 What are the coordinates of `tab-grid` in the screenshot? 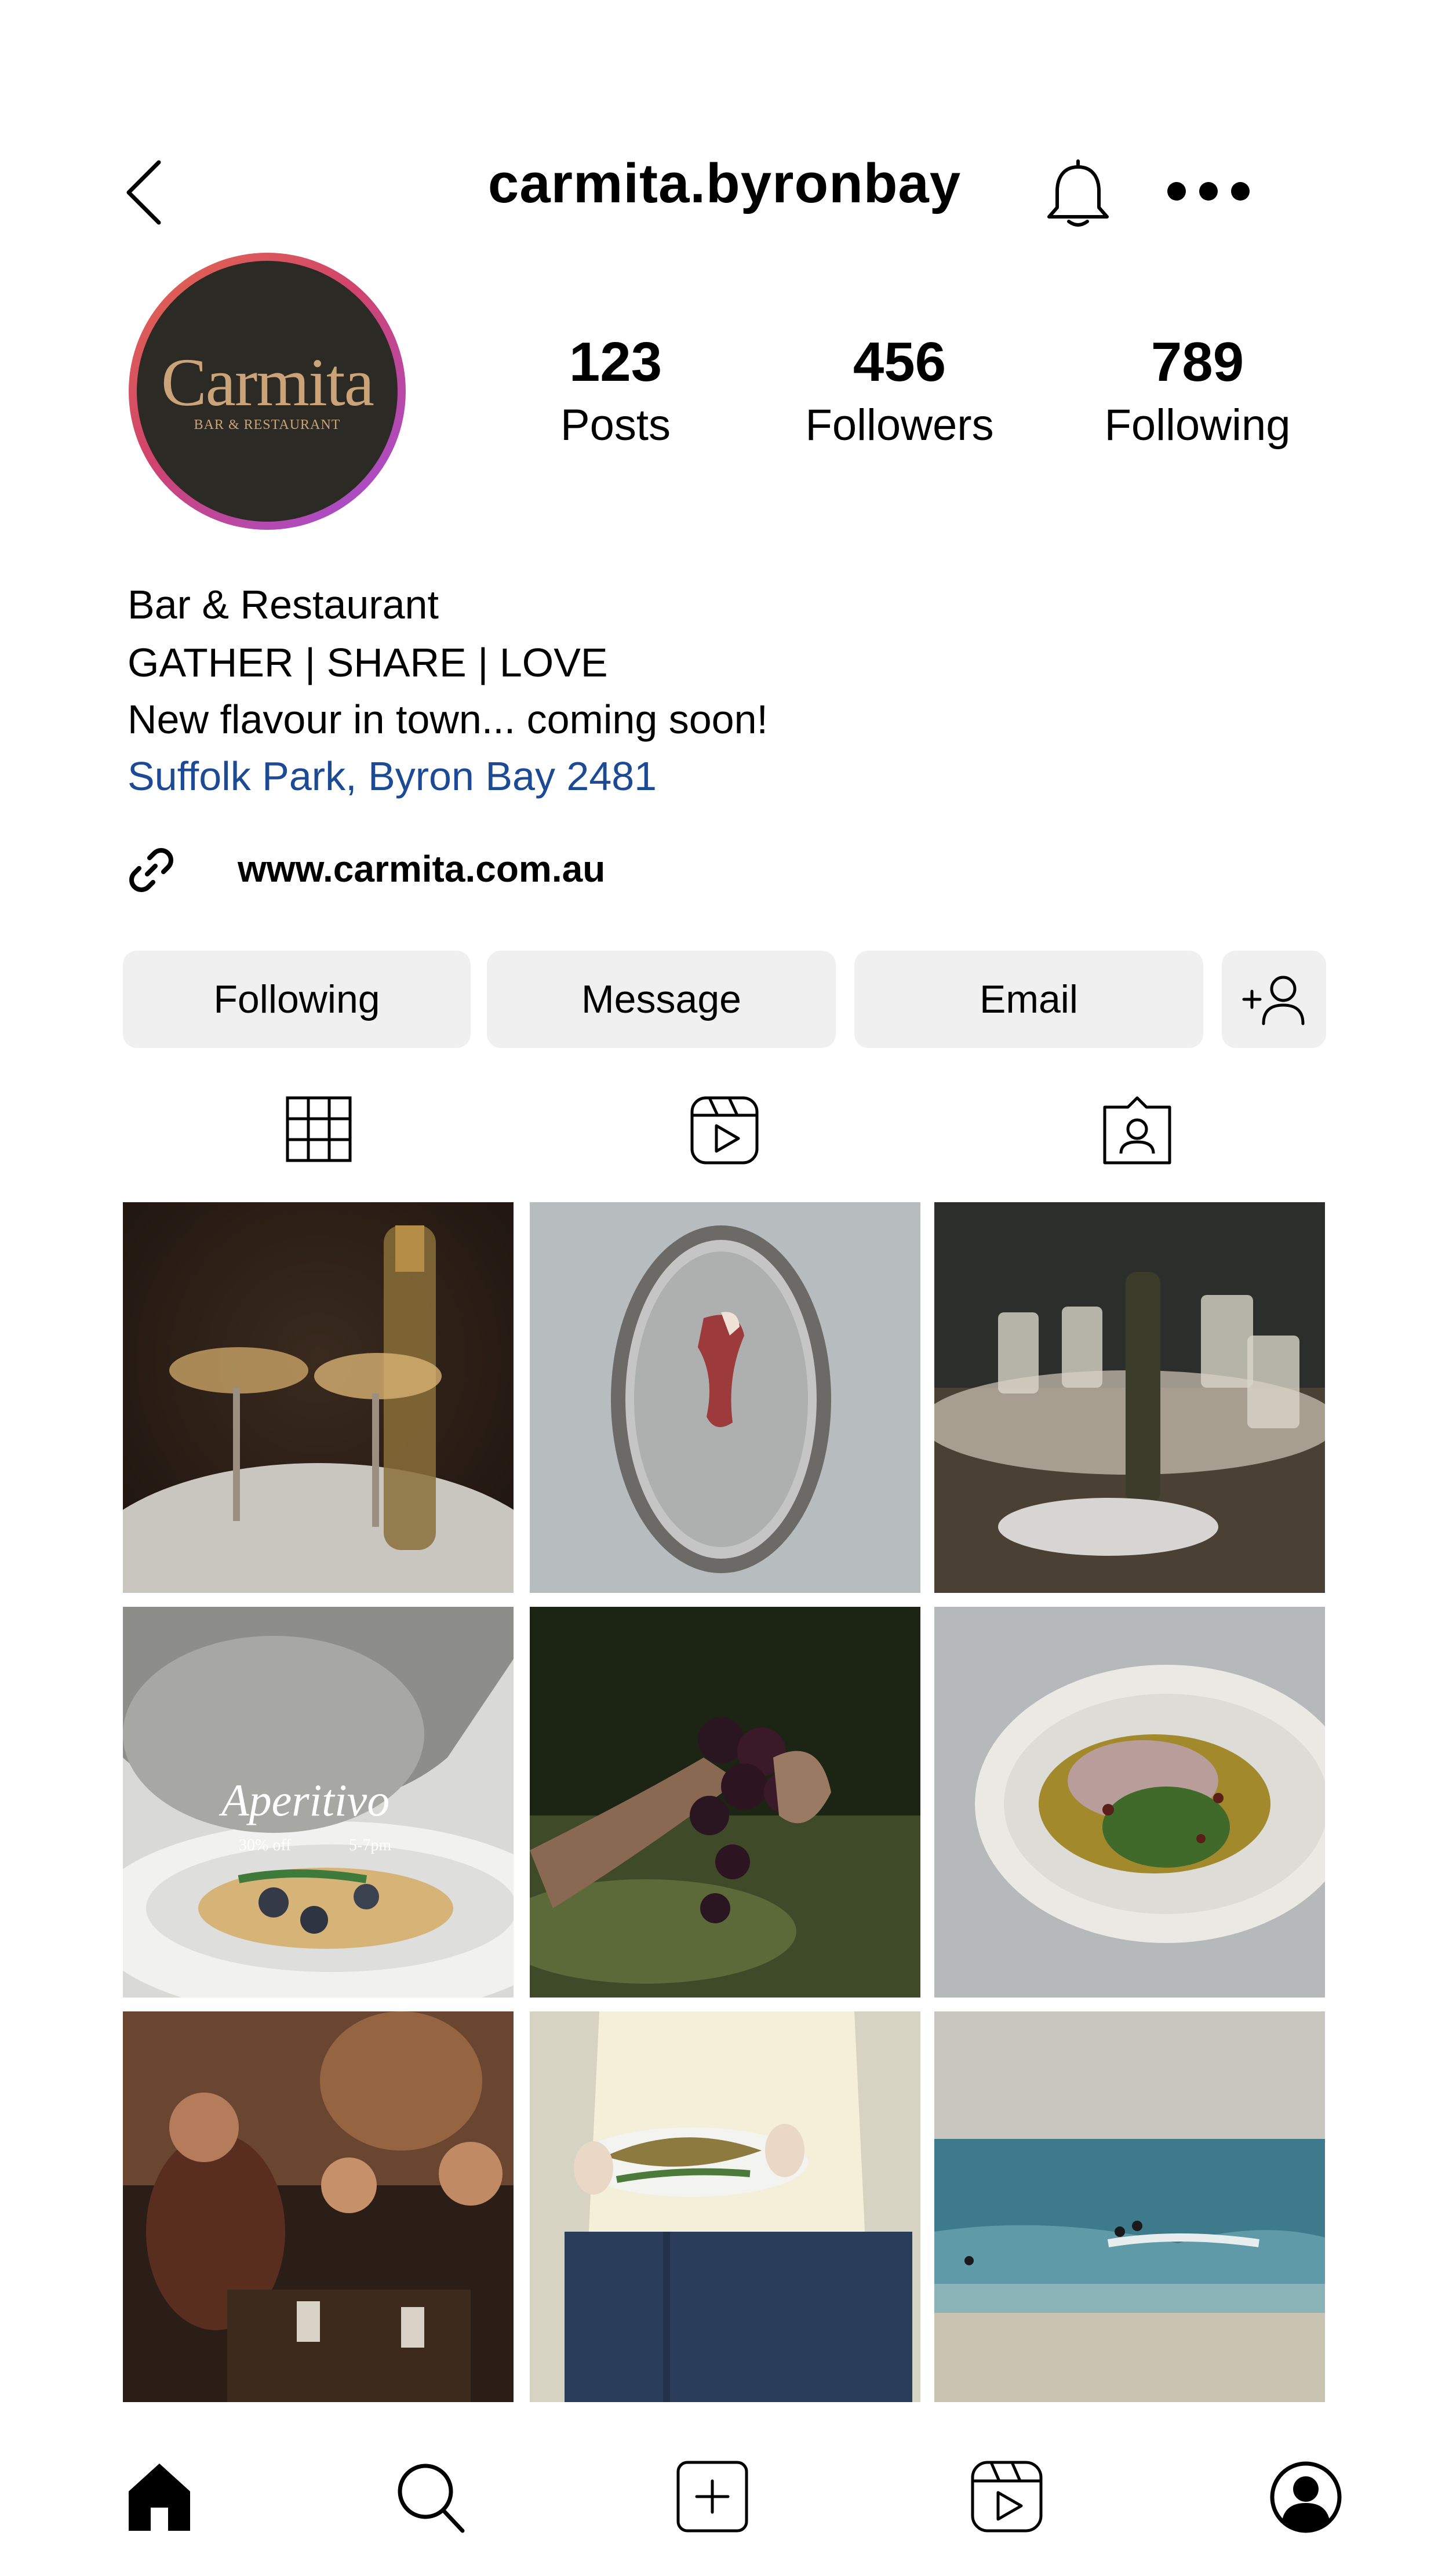 It's located at (319, 1131).